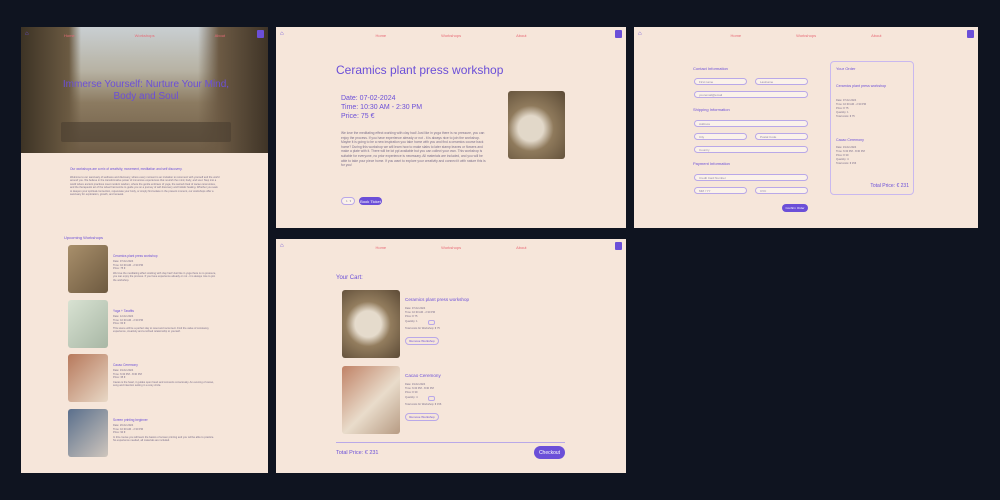 The width and height of the screenshot is (1000, 500). What do you see at coordinates (781, 136) in the screenshot?
I see `postal-code-field: Postal Code` at bounding box center [781, 136].